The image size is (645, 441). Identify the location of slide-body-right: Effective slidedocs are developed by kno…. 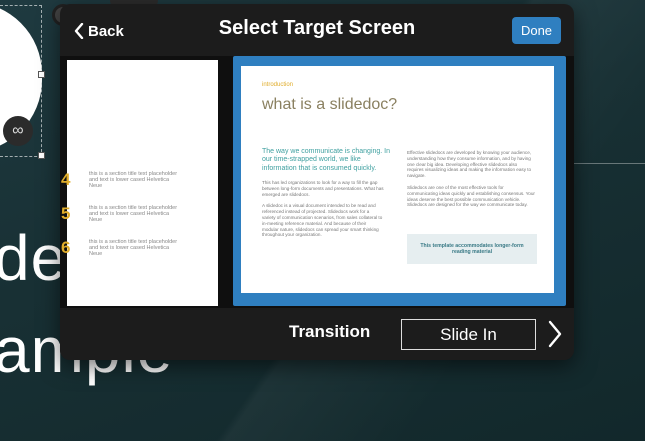
(471, 182).